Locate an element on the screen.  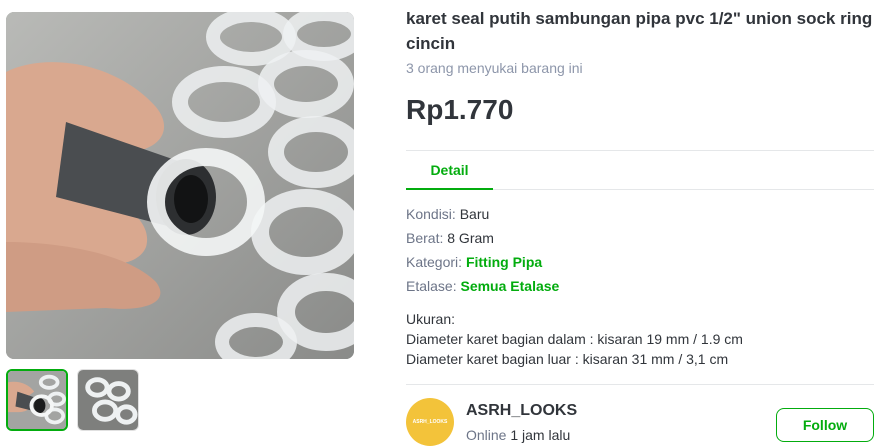
shop-avatar-logo-text: ASRH_LOOKS is located at coordinates (430, 422).